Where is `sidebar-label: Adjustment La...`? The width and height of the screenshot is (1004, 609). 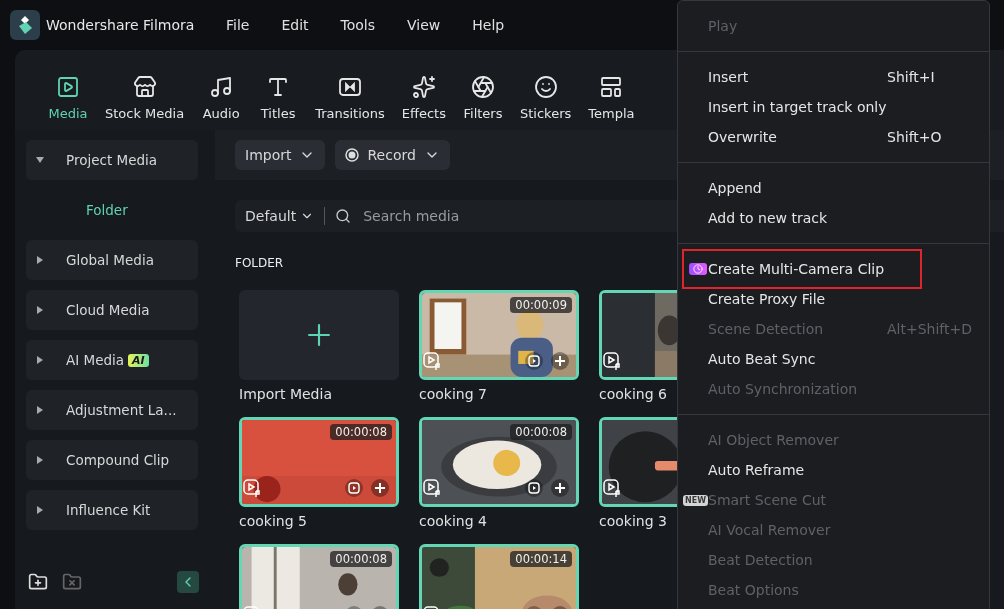
sidebar-label: Adjustment La... is located at coordinates (121, 410).